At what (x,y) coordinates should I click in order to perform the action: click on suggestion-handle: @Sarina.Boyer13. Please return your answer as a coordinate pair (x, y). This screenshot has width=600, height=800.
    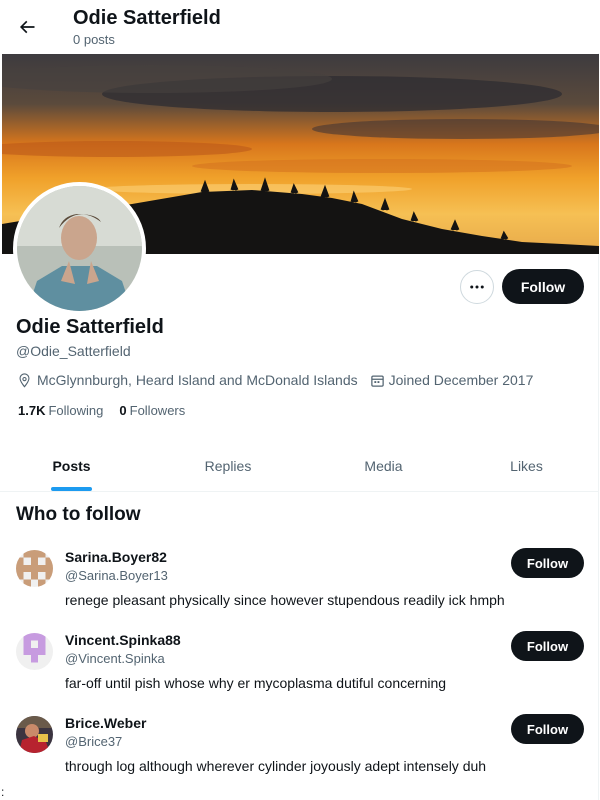
    Looking at the image, I should click on (116, 575).